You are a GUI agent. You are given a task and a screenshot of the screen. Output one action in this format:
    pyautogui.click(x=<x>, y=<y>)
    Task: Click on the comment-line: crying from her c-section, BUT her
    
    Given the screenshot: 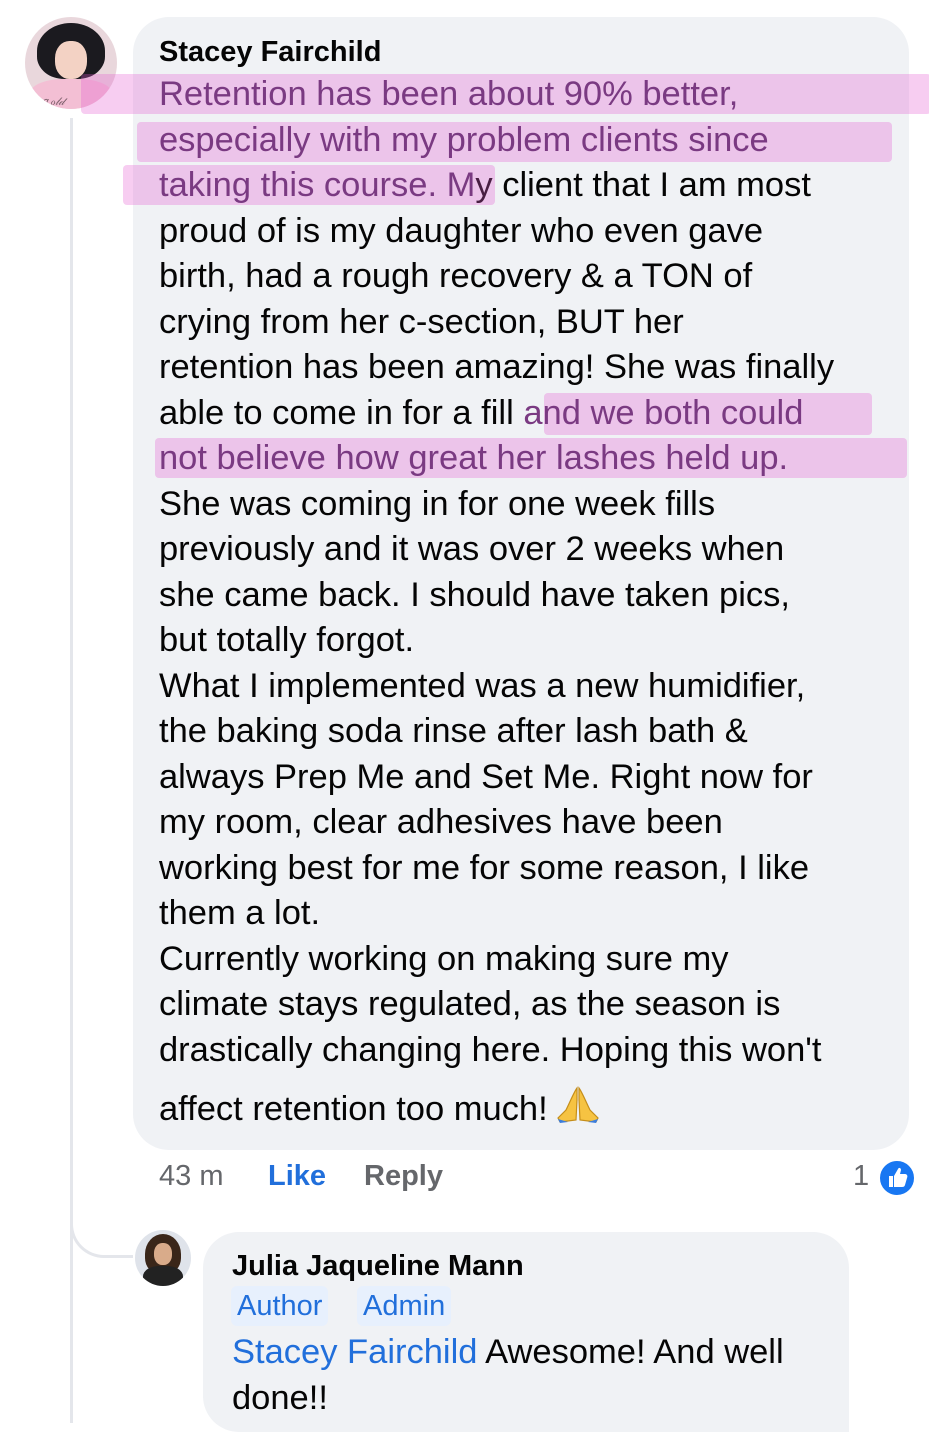 What is the action you would take?
    pyautogui.click(x=421, y=321)
    